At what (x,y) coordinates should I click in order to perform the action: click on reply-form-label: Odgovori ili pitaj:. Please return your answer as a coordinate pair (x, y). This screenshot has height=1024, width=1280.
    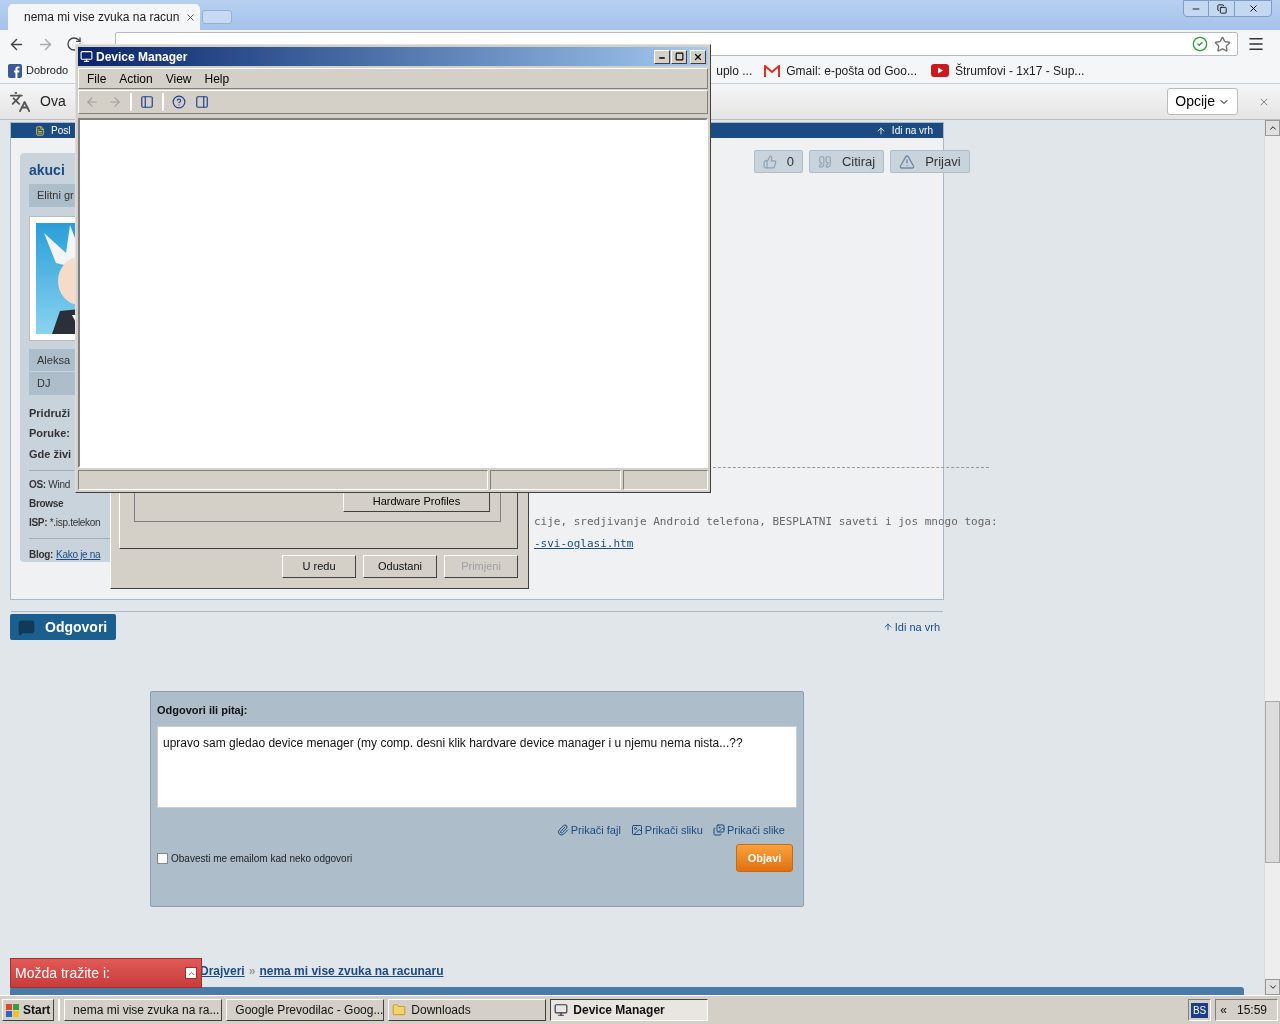
    Looking at the image, I should click on (203, 710).